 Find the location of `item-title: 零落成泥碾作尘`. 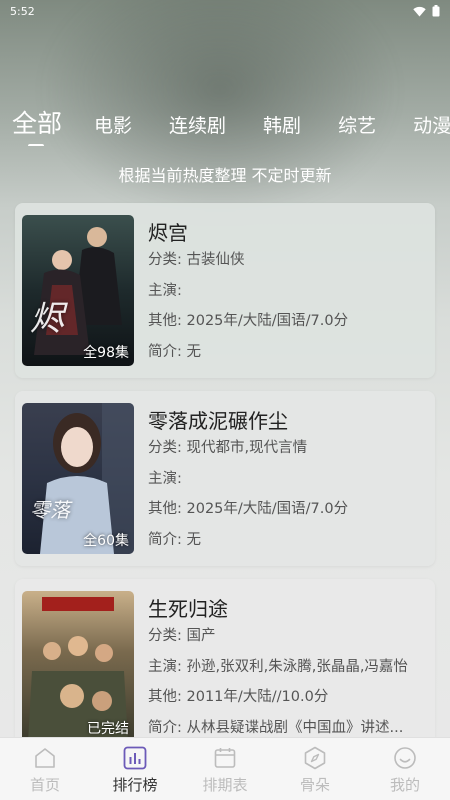

item-title: 零落成泥碾作尘 is located at coordinates (218, 421).